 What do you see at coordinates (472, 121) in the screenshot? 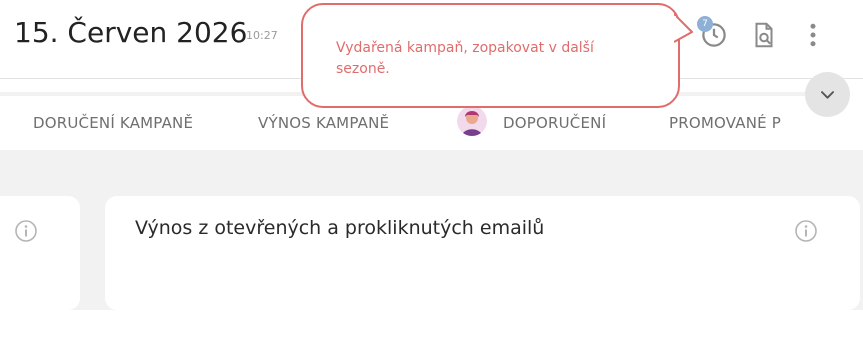
I see `avatar` at bounding box center [472, 121].